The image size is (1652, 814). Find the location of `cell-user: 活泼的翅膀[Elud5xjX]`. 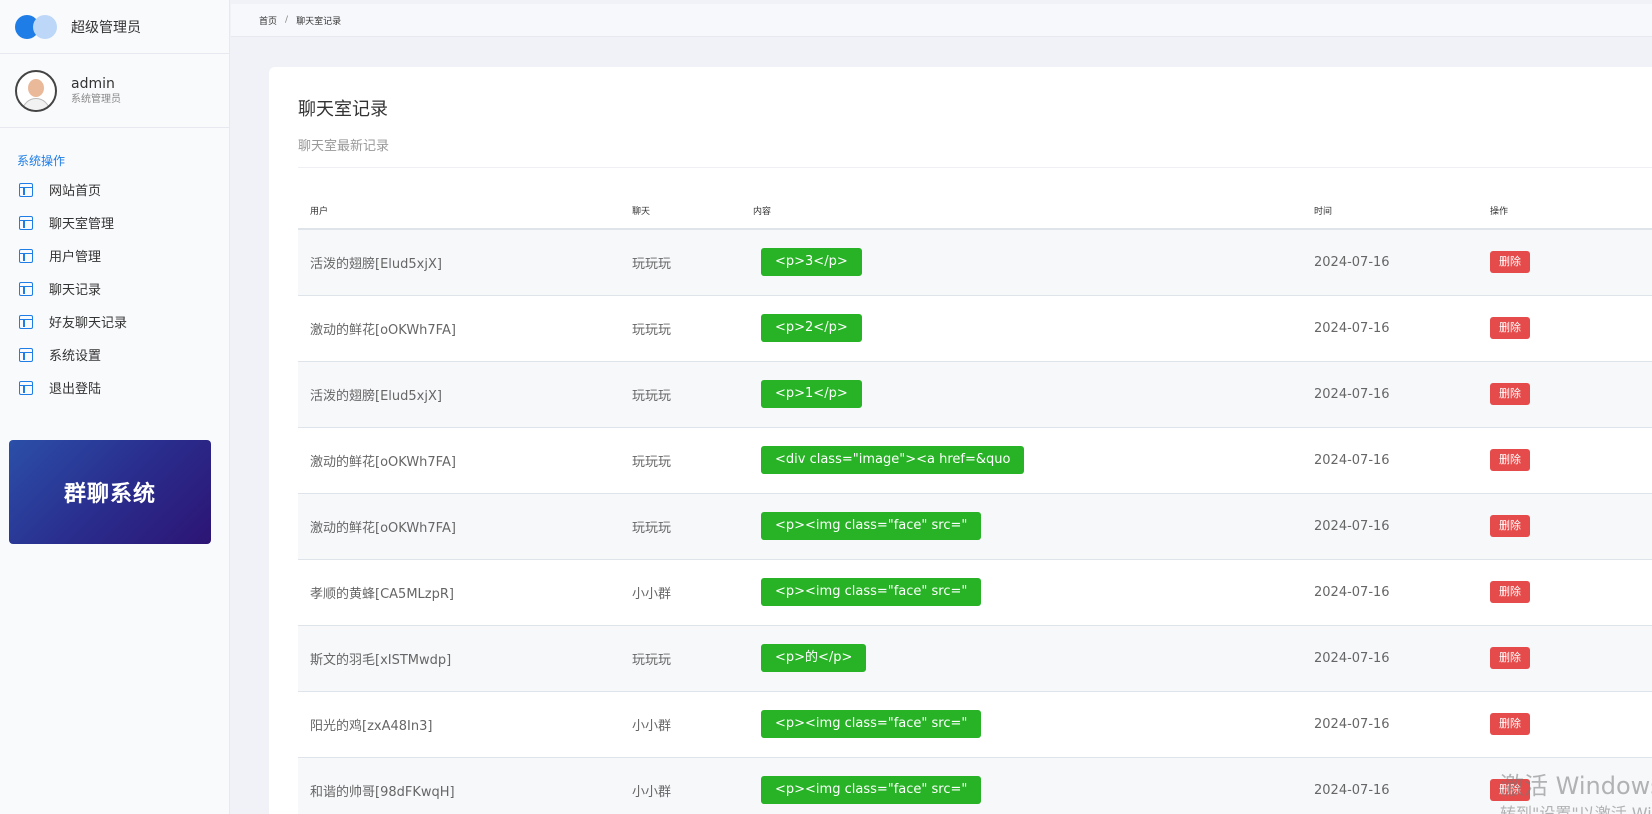

cell-user: 活泼的翅膀[Elud5xjX] is located at coordinates (459, 262).